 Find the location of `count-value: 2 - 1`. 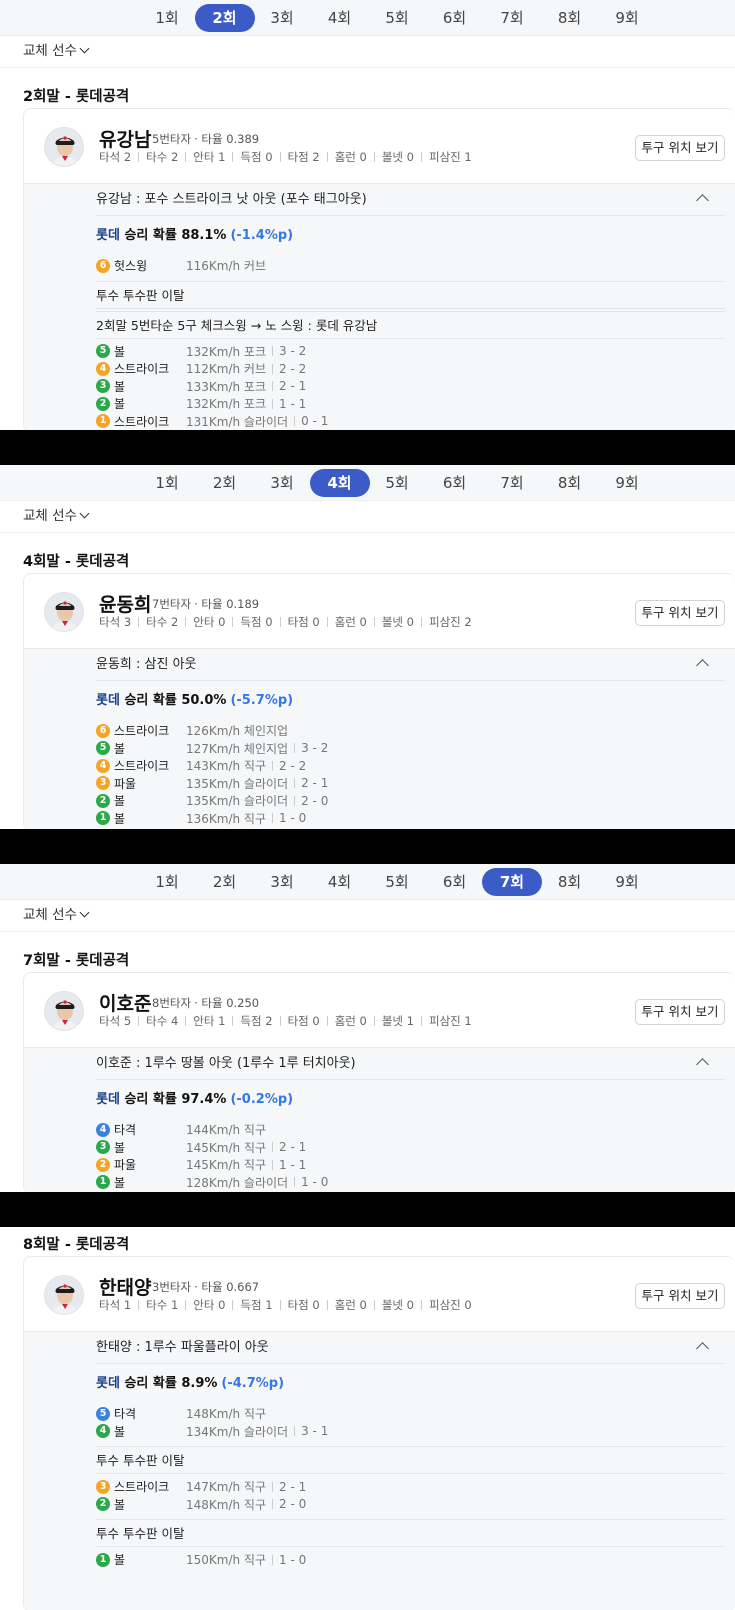

count-value: 2 - 1 is located at coordinates (315, 783).